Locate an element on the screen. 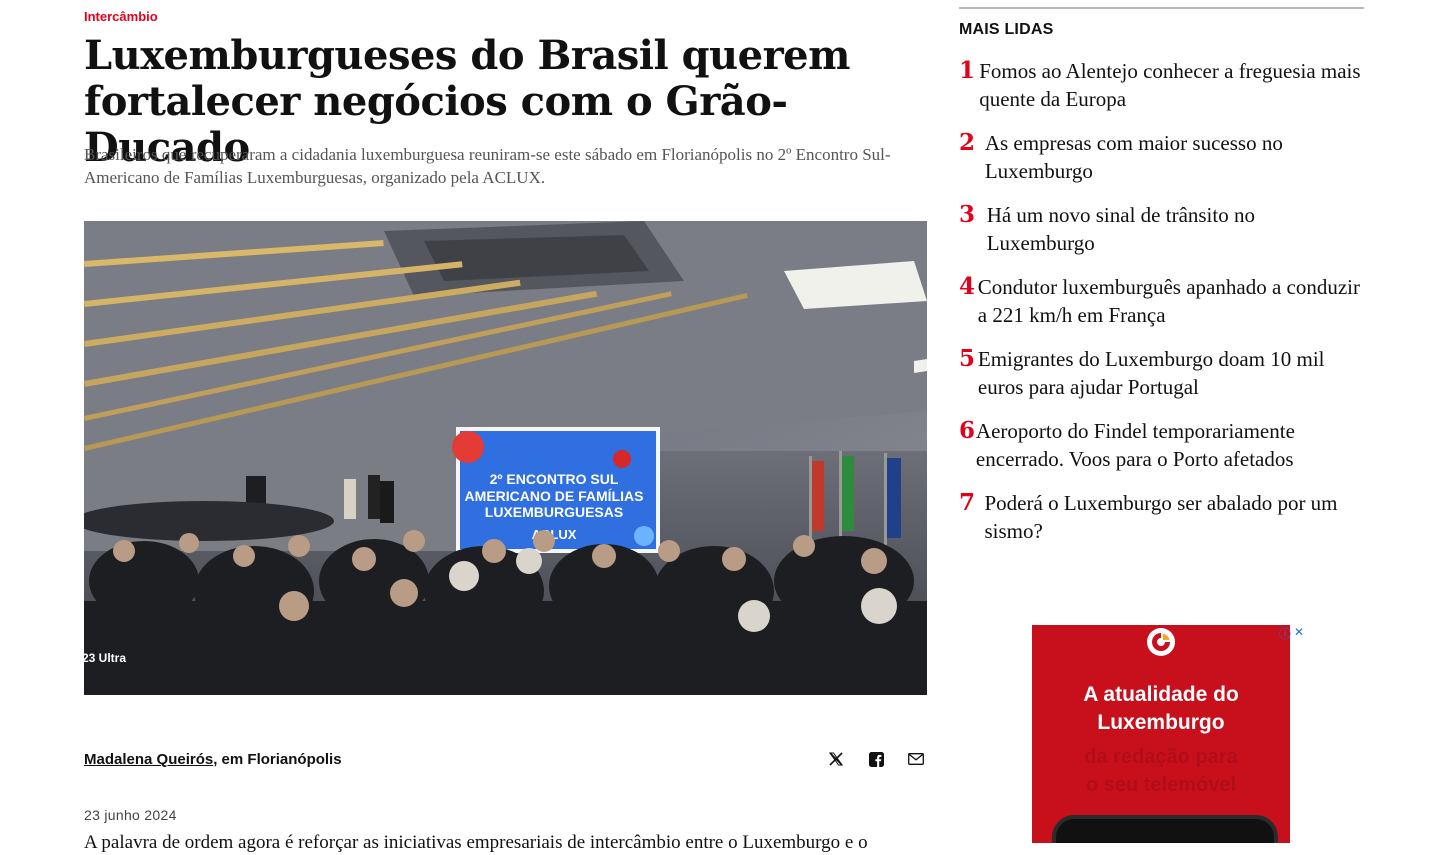 The height and width of the screenshot is (855, 1434). facebook-icon is located at coordinates (876, 759).